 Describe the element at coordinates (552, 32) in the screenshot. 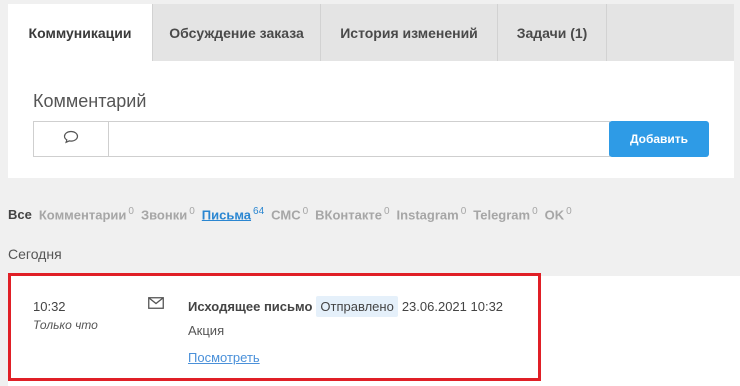

I see `tab-tasks: Задачи (1)` at that location.